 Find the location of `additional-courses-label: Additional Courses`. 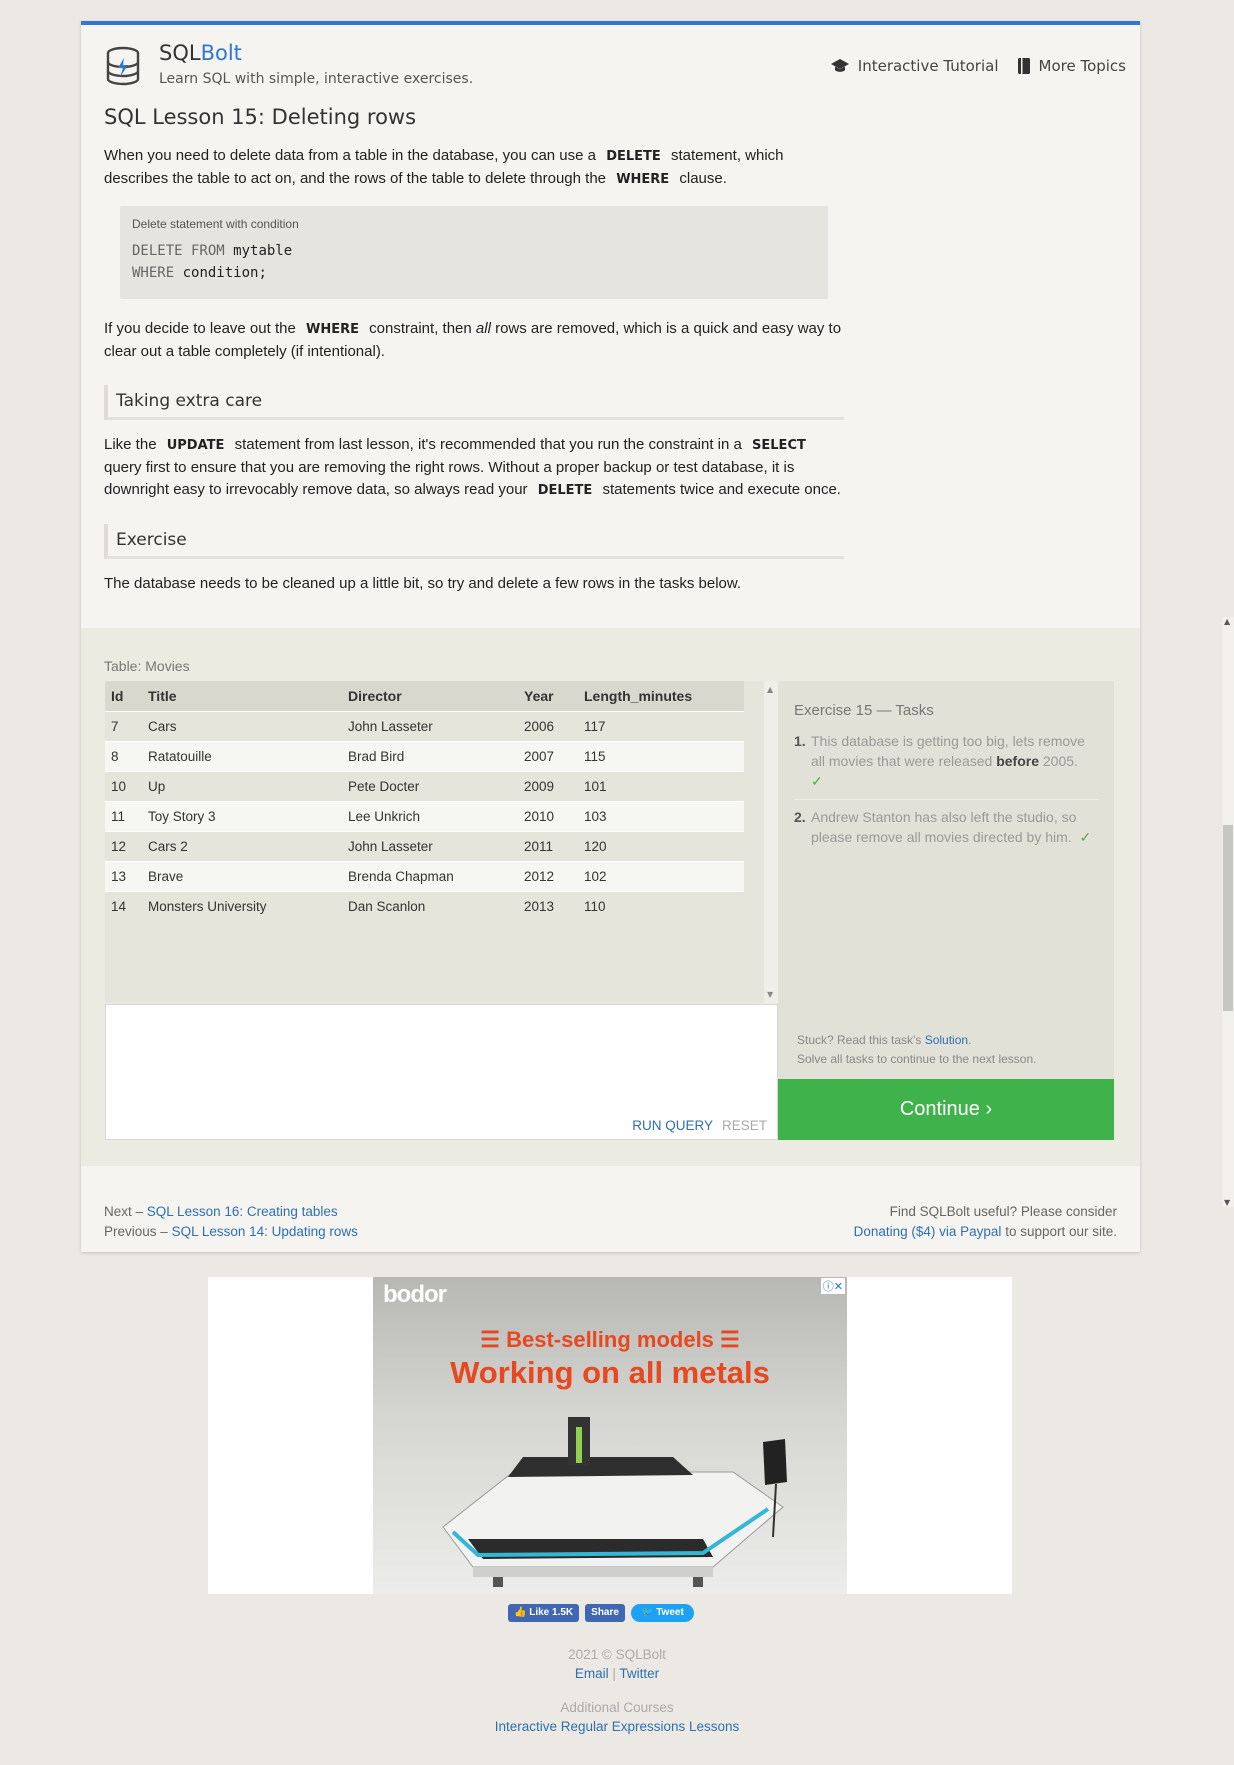

additional-courses-label: Additional Courses is located at coordinates (617, 1707).